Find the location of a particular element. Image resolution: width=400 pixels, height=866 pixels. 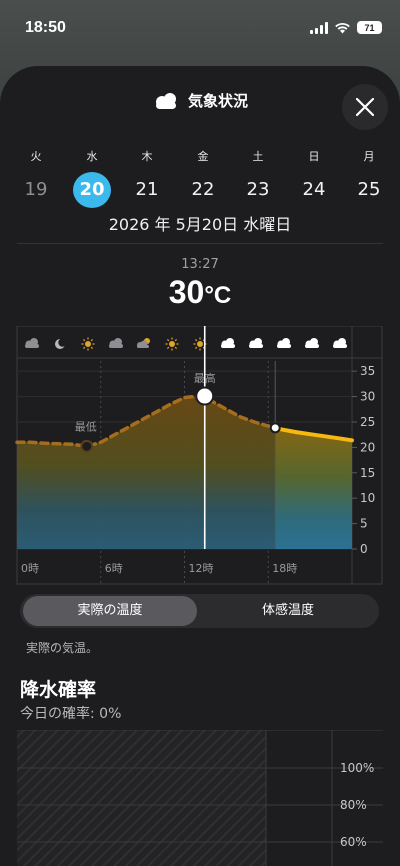

y-tick-label: 80% is located at coordinates (353, 805).